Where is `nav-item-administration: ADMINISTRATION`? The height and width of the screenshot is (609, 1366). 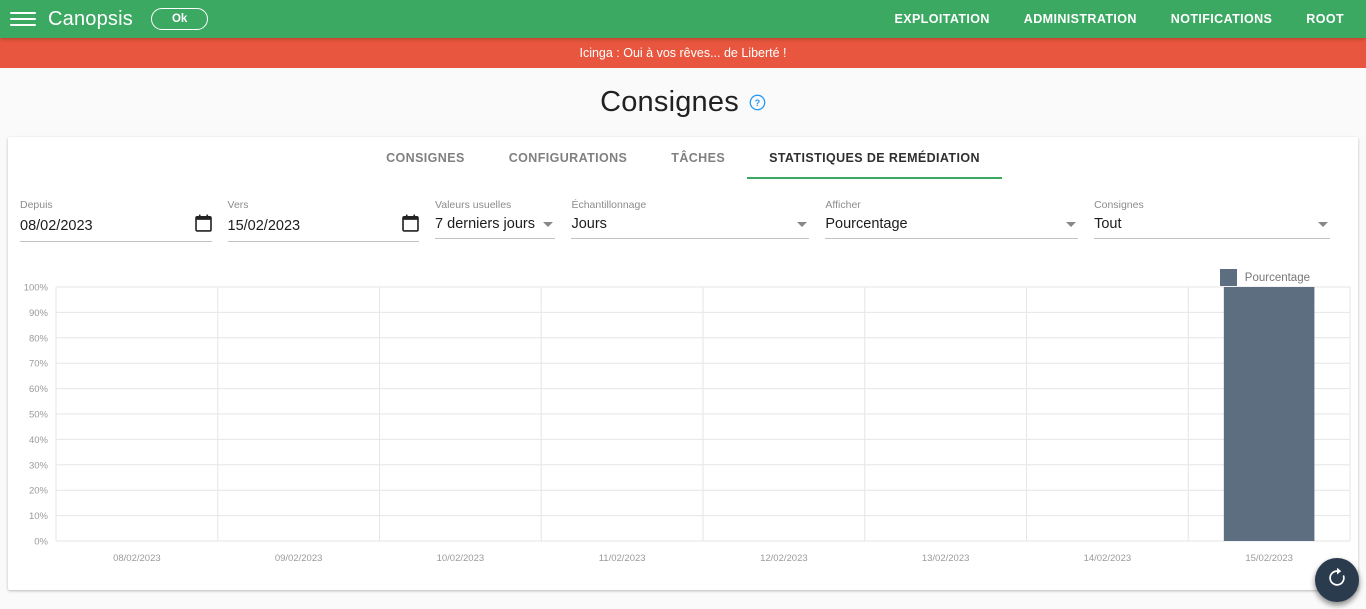
nav-item-administration: ADMINISTRATION is located at coordinates (1080, 19).